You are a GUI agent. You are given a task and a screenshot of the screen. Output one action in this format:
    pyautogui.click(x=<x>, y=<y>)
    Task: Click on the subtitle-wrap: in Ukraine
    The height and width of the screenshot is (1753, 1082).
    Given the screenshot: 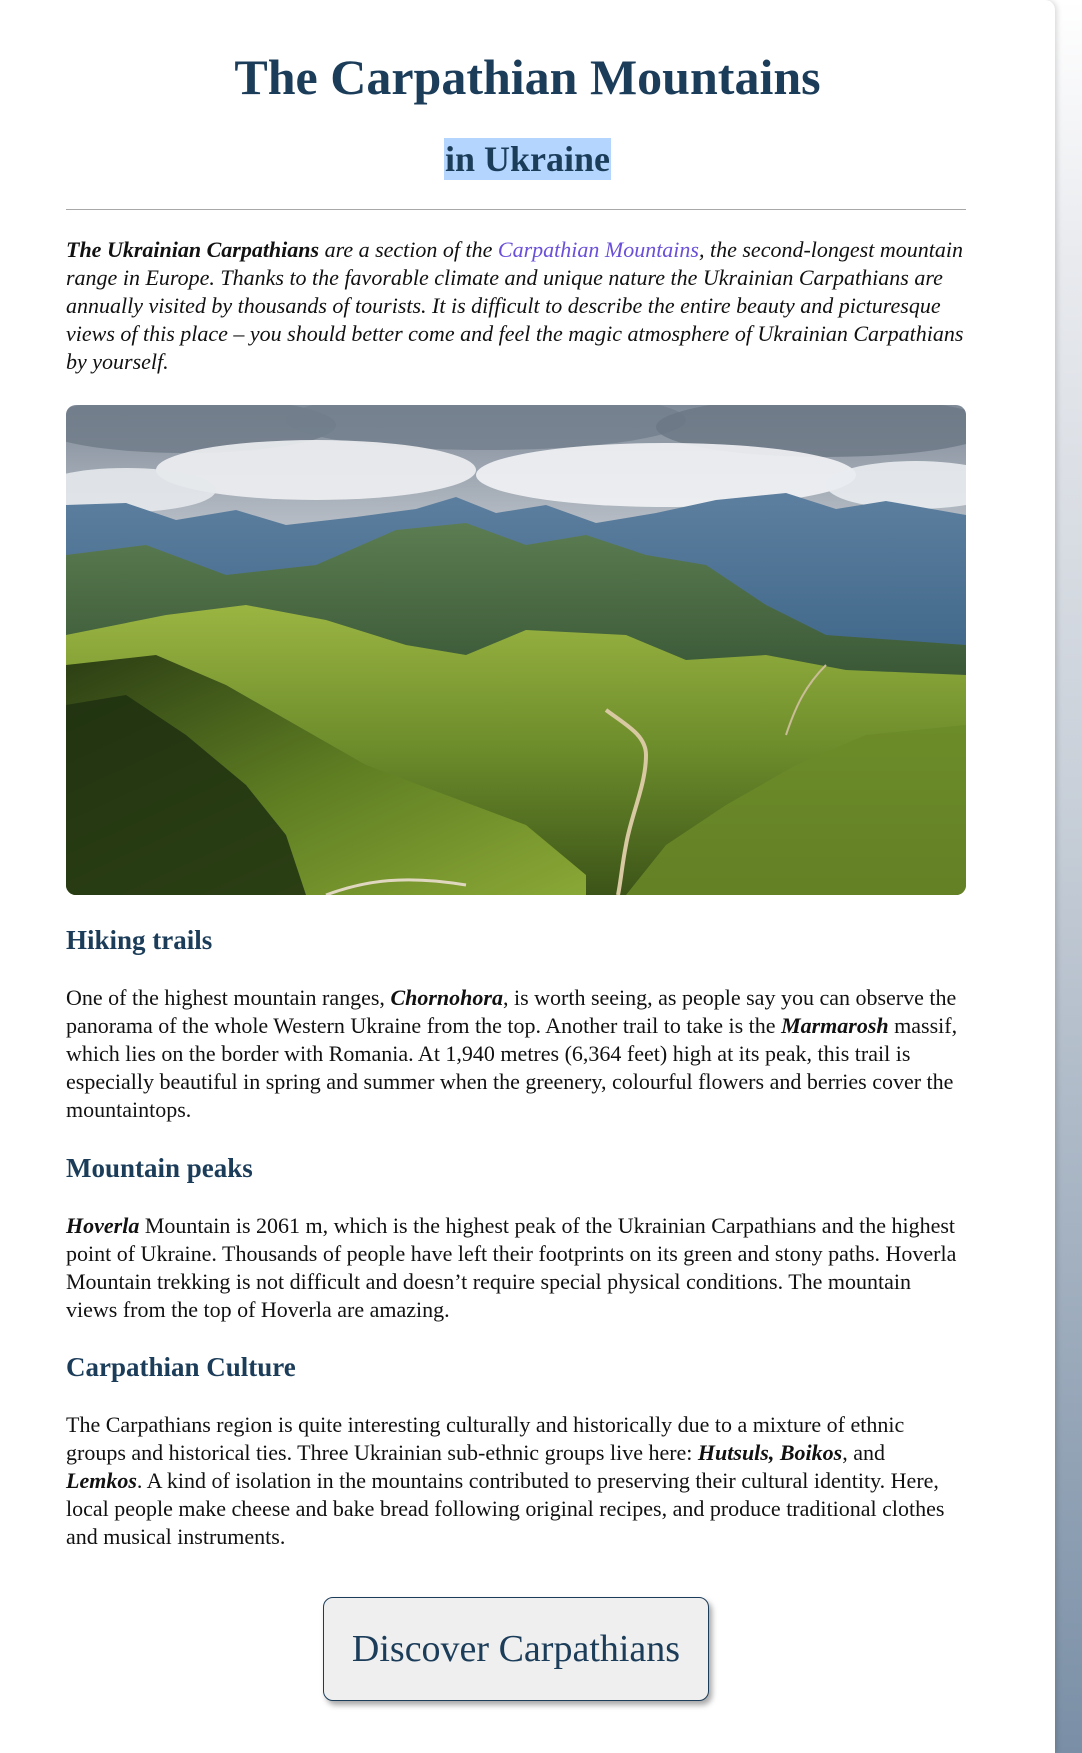 What is the action you would take?
    pyautogui.click(x=527, y=159)
    